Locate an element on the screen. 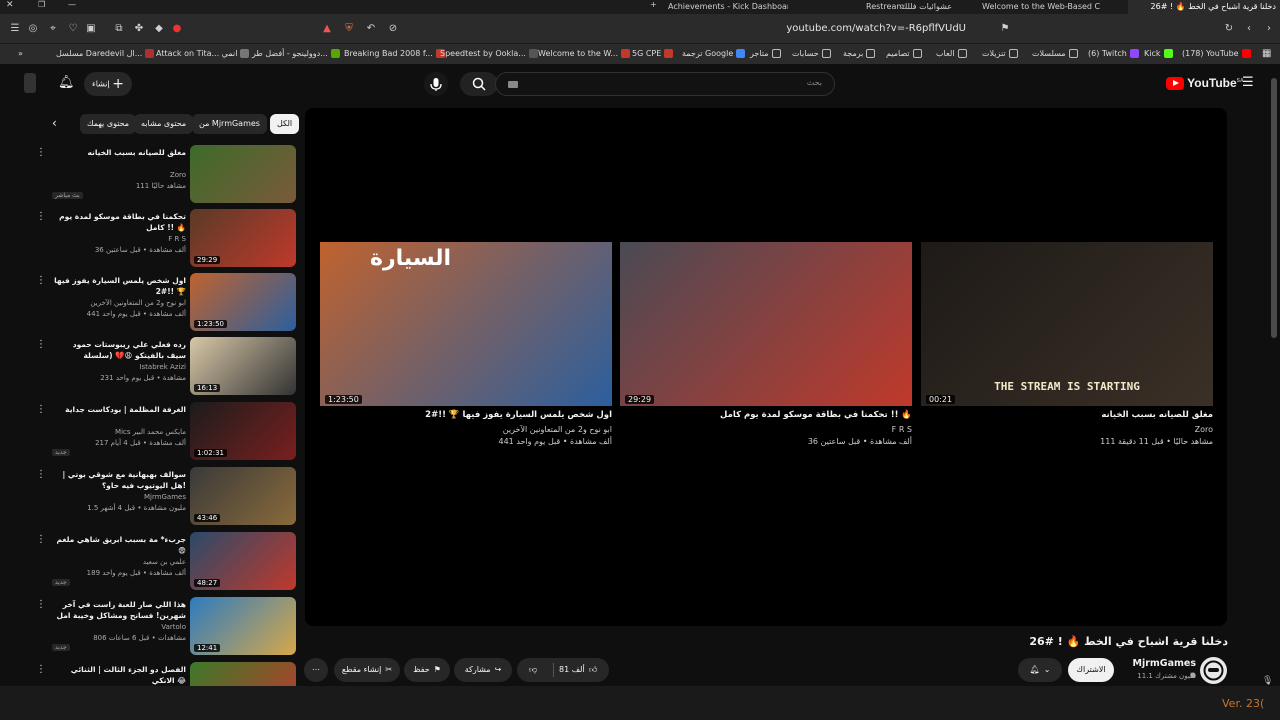  tab-restream: Restream is located at coordinates (886, 7).